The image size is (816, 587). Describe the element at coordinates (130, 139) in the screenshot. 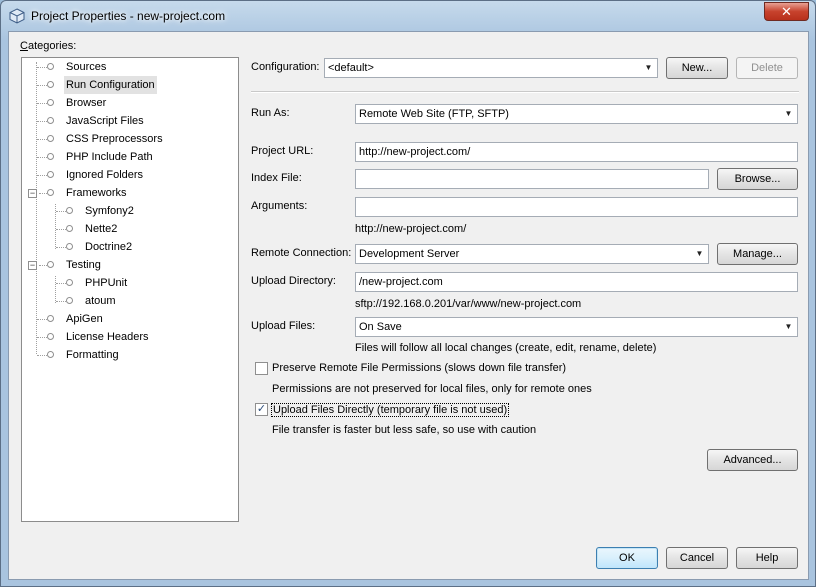

I see `tree-item-css-preprocessors: CSS Preprocessors` at that location.